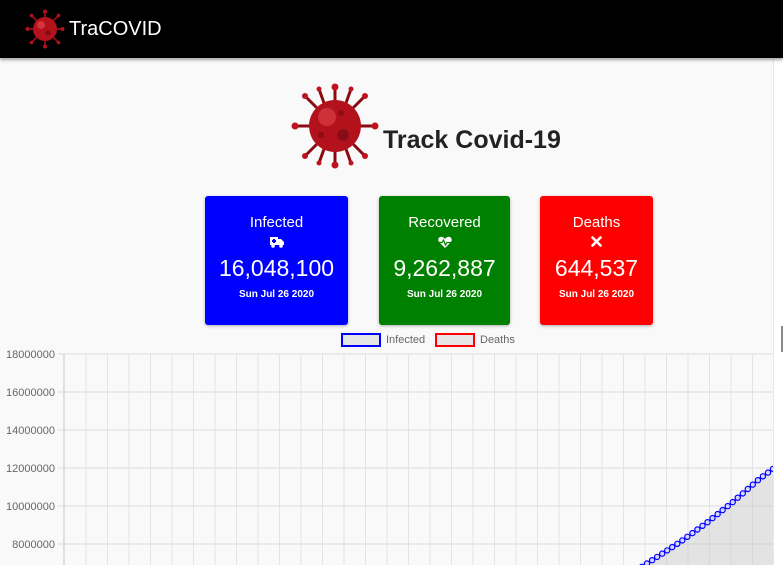 The image size is (783, 565). What do you see at coordinates (30, 393) in the screenshot?
I see `y-tick-label: 16000000` at bounding box center [30, 393].